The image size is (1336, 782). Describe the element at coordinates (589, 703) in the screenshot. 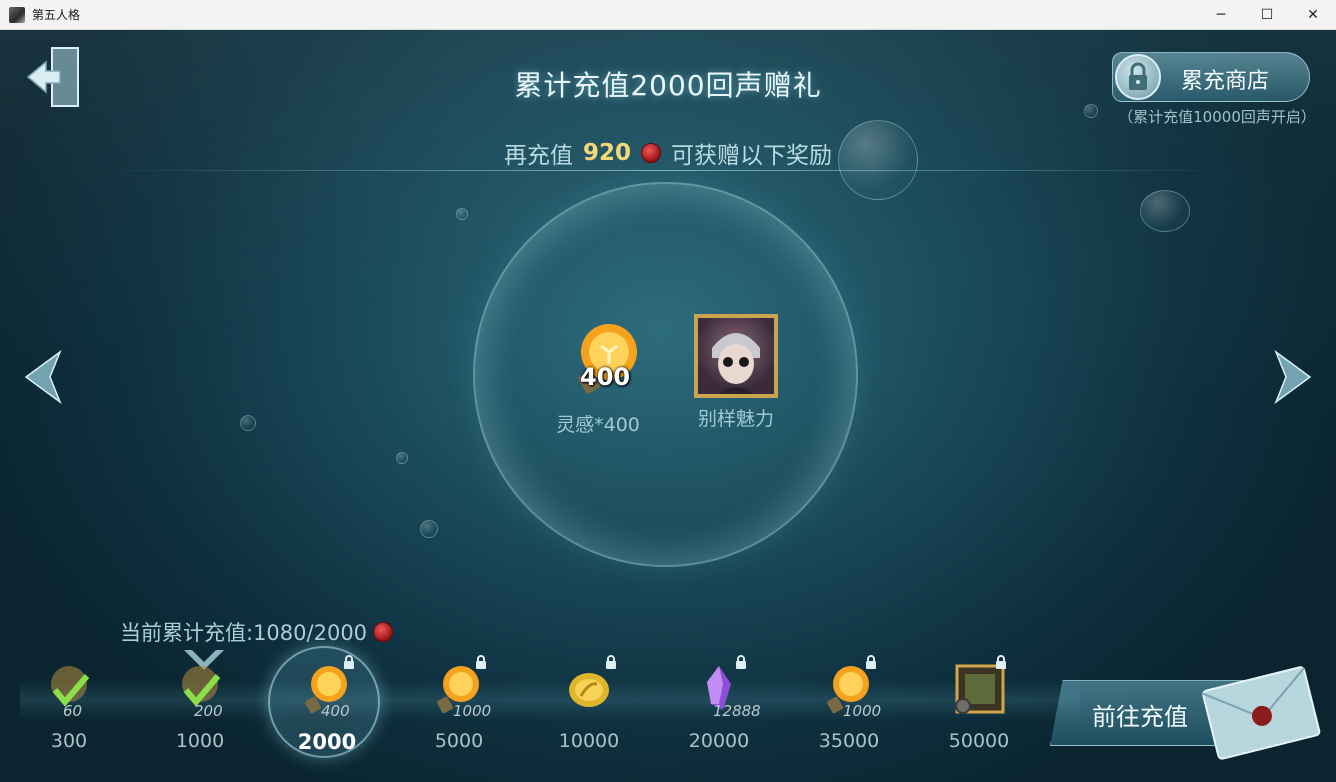

I see `tier-item: 10000` at that location.